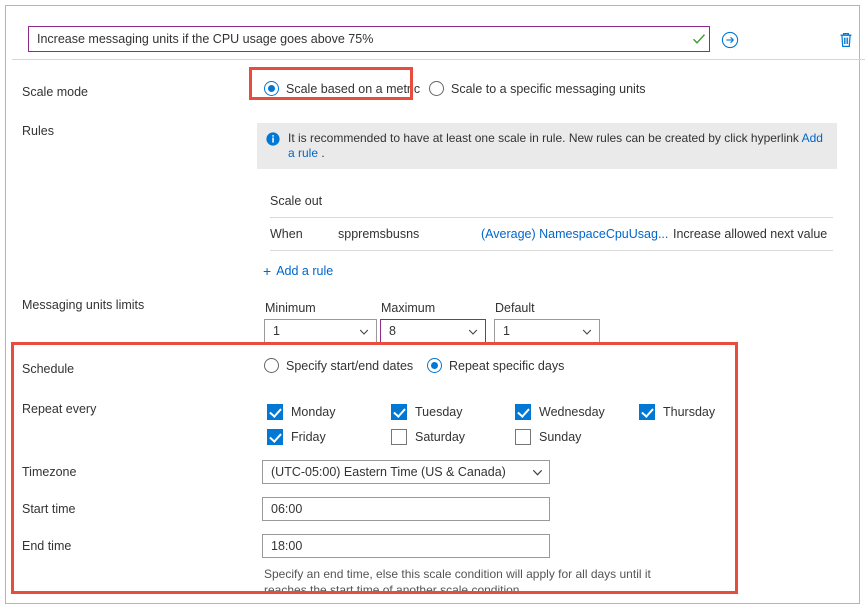 This screenshot has width=865, height=609. What do you see at coordinates (83, 305) in the screenshot?
I see `messaging-units-limits-label: Messaging units limits` at bounding box center [83, 305].